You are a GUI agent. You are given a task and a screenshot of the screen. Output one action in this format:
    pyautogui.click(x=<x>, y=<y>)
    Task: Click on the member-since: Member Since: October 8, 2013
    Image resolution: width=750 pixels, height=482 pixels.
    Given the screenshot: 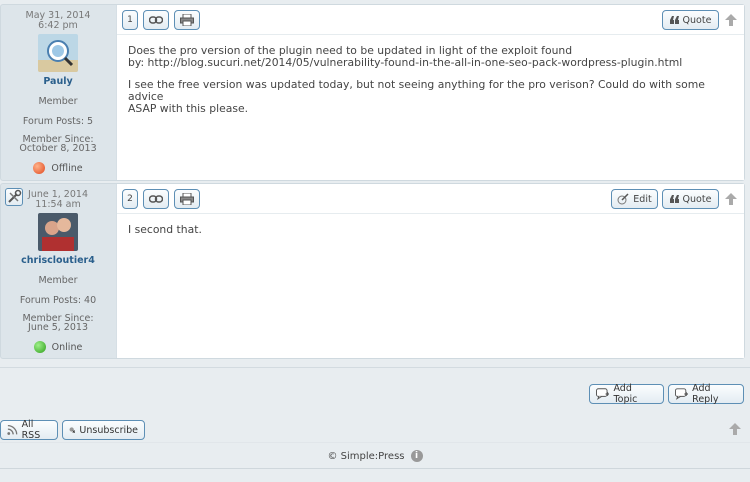 What is the action you would take?
    pyautogui.click(x=58, y=144)
    